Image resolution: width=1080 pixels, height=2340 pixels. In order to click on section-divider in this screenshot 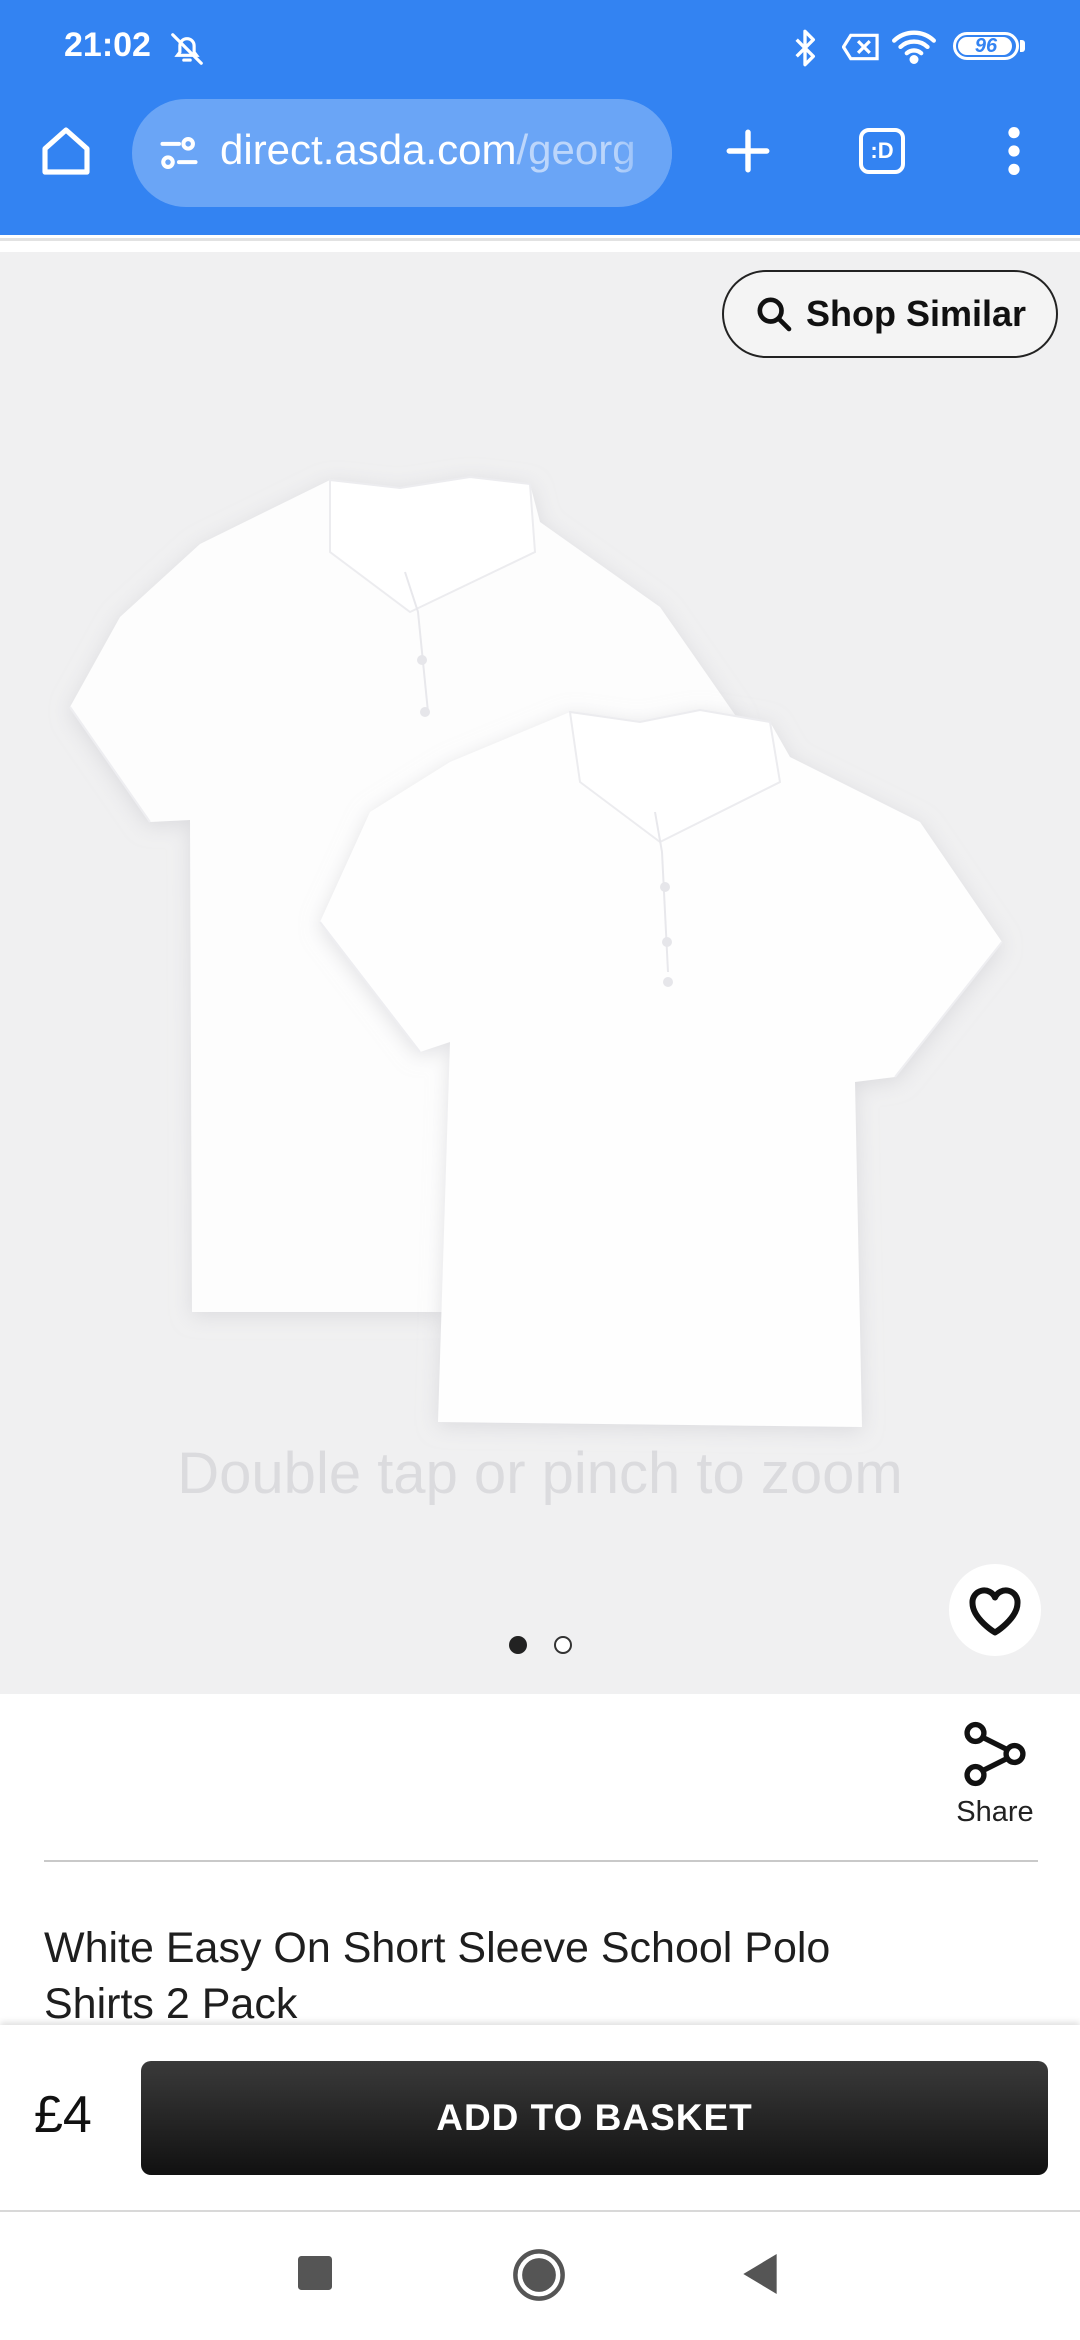, I will do `click(541, 1861)`.